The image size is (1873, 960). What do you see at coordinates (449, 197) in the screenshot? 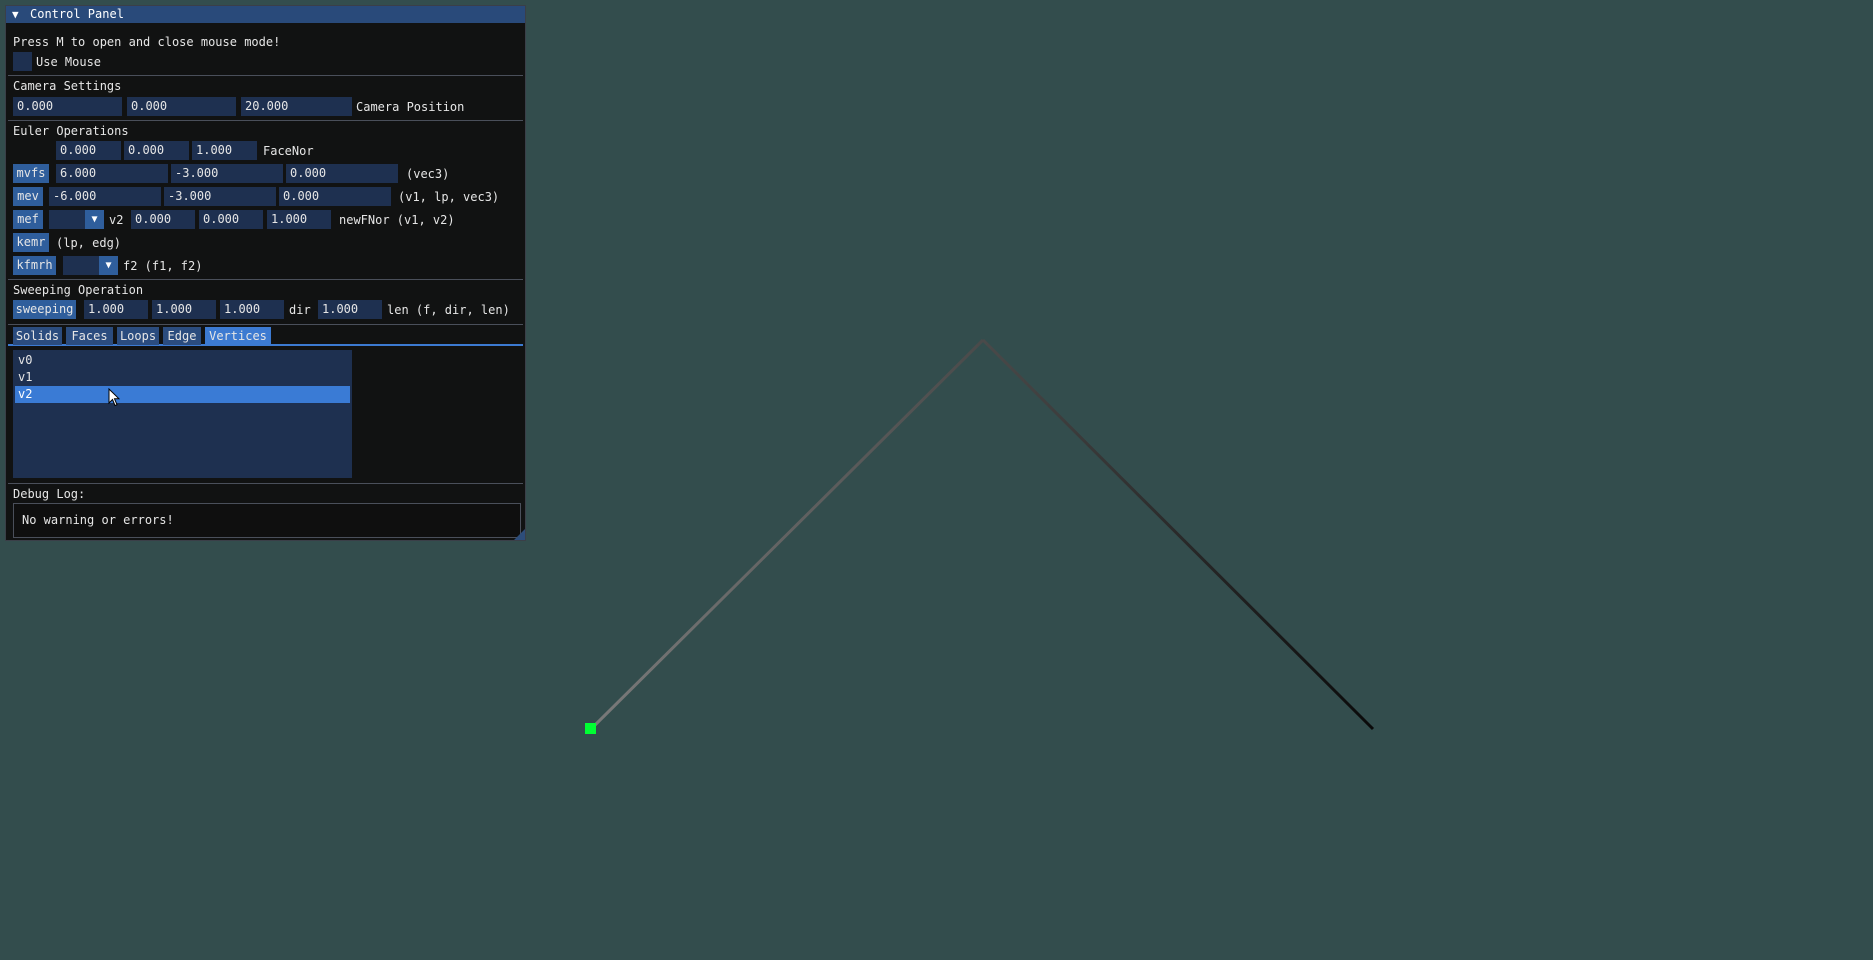
I see `mev-signature: (v1, lp, vec3)` at bounding box center [449, 197].